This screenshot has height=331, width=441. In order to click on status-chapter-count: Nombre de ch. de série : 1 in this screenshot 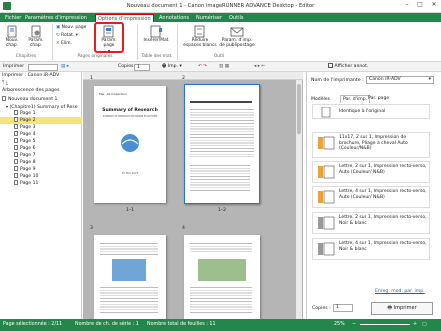, I will do `click(107, 324)`.